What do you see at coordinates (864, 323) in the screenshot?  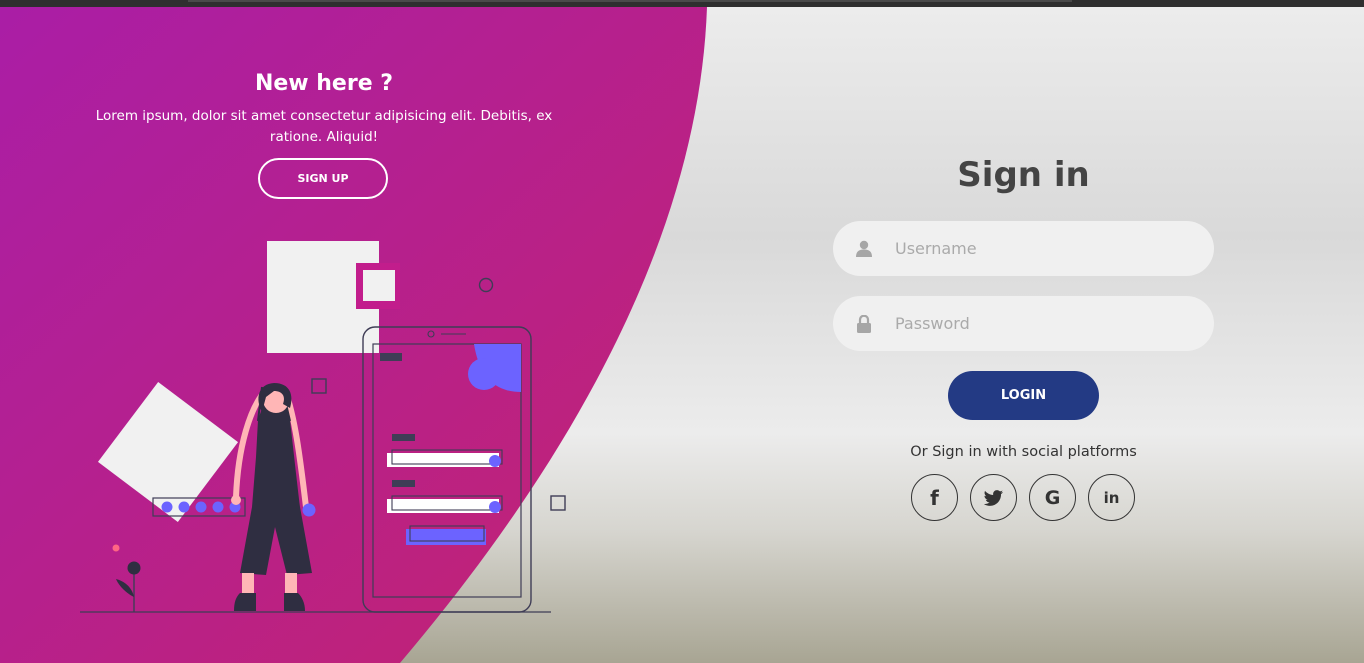 I see `lock-icon` at bounding box center [864, 323].